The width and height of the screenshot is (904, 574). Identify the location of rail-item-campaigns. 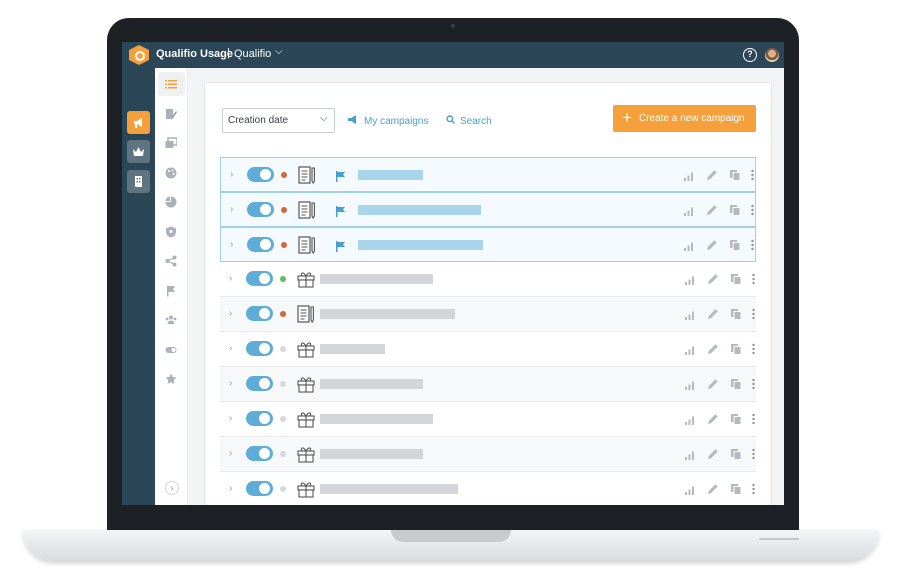
(138, 122).